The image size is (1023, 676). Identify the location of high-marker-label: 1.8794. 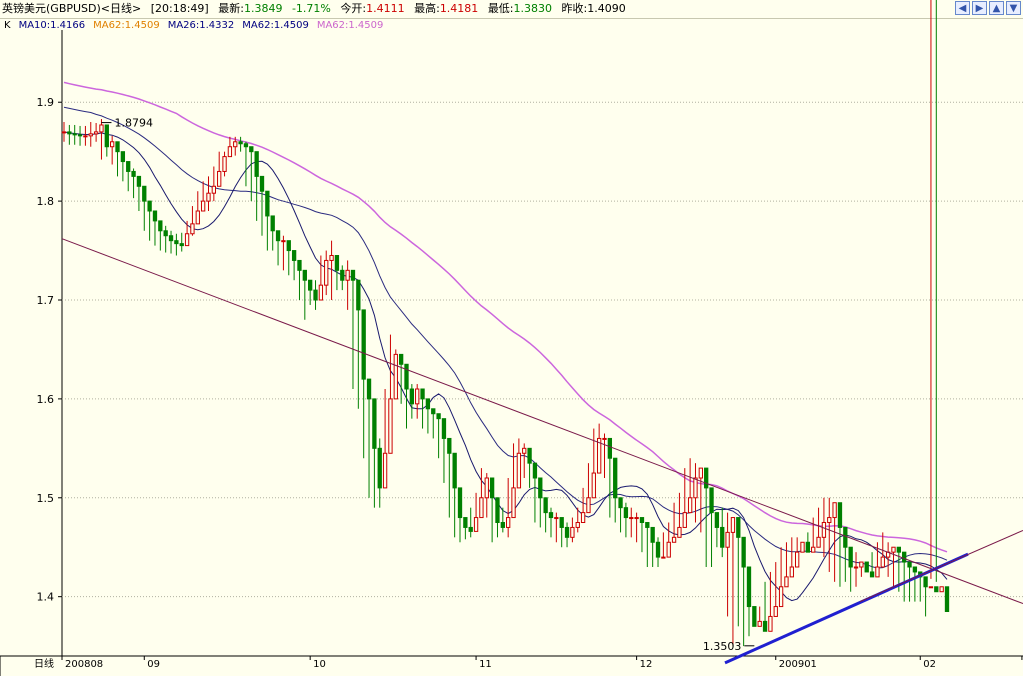
(133, 123).